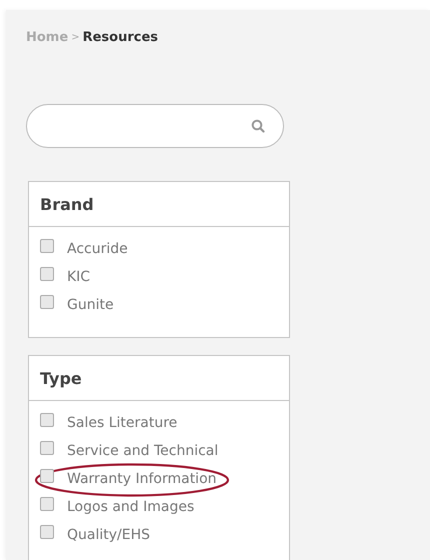  Describe the element at coordinates (142, 479) in the screenshot. I see `option-label: Warranty Information` at that location.